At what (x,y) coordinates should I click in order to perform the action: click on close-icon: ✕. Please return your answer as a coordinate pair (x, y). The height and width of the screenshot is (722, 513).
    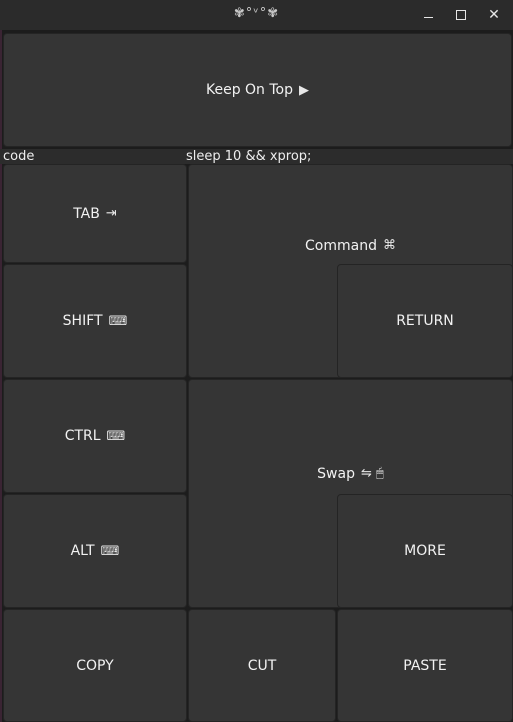
    Looking at the image, I should click on (494, 15).